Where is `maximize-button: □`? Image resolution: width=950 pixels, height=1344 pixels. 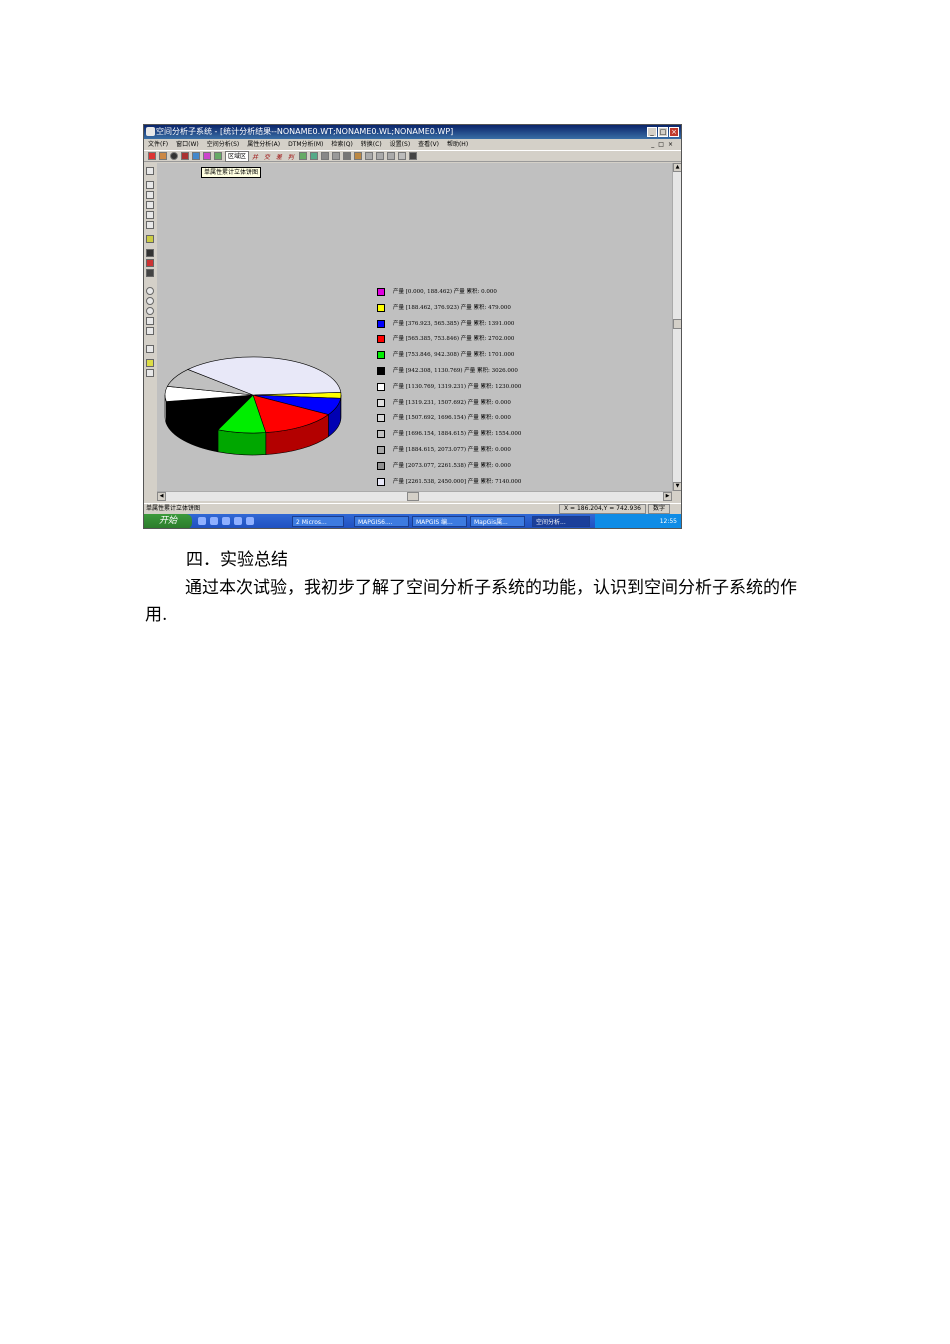
maximize-button: □ is located at coordinates (663, 132).